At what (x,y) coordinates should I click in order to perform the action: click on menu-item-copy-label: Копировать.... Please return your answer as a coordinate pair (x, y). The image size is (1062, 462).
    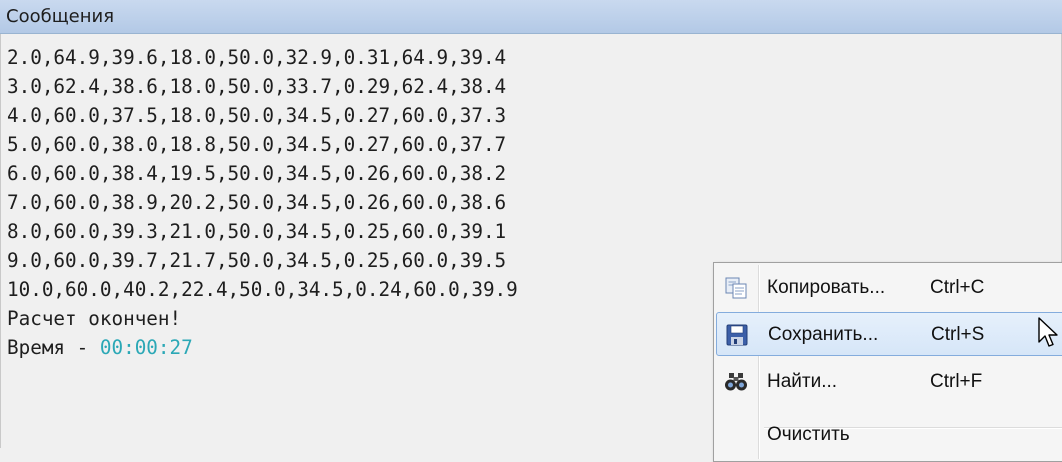
    Looking at the image, I should click on (826, 287).